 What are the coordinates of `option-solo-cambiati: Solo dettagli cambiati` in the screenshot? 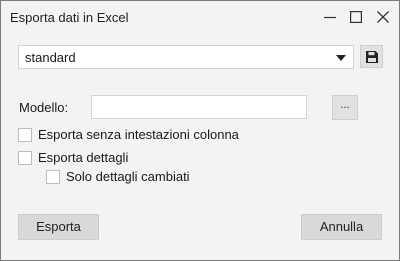 It's located at (118, 176).